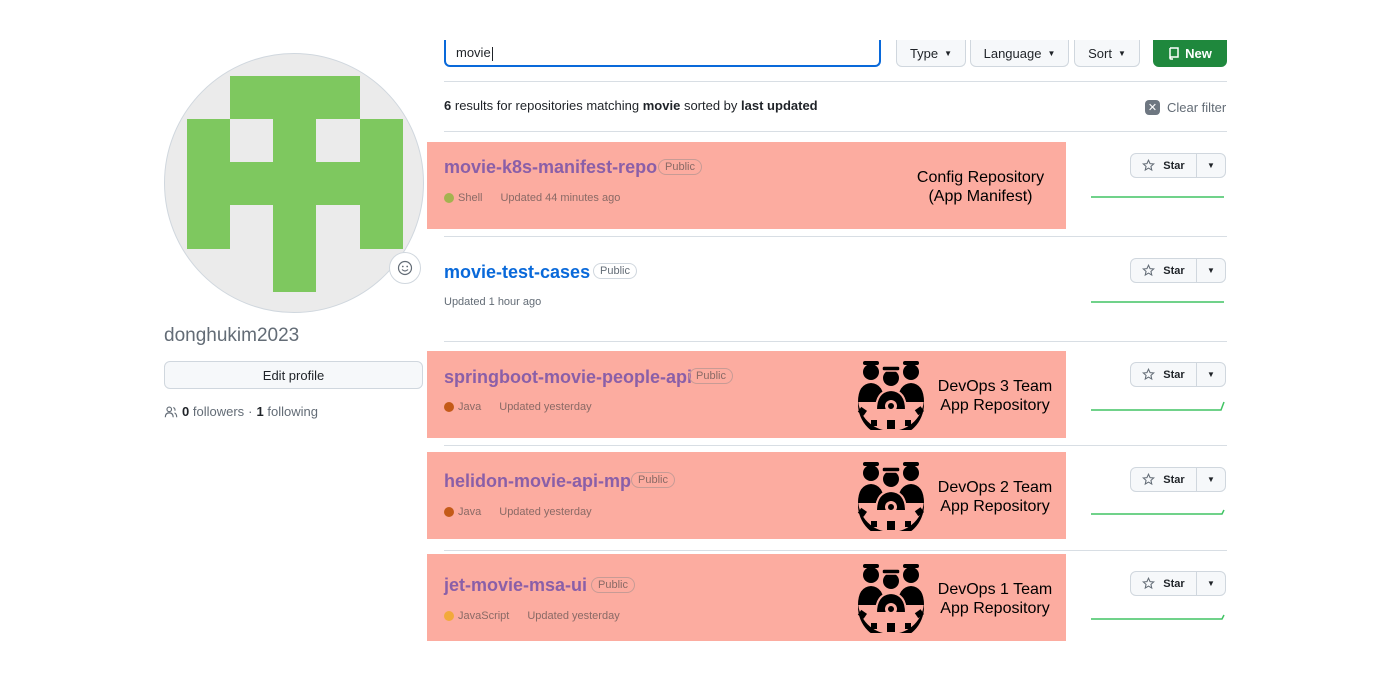  I want to click on set-status-button, so click(405, 268).